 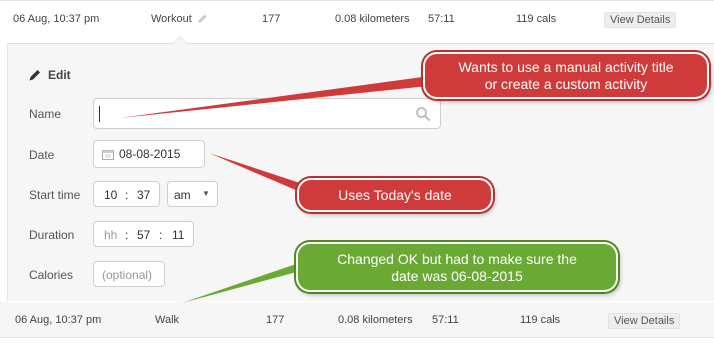 I want to click on pointer-walk-note, so click(x=243, y=282).